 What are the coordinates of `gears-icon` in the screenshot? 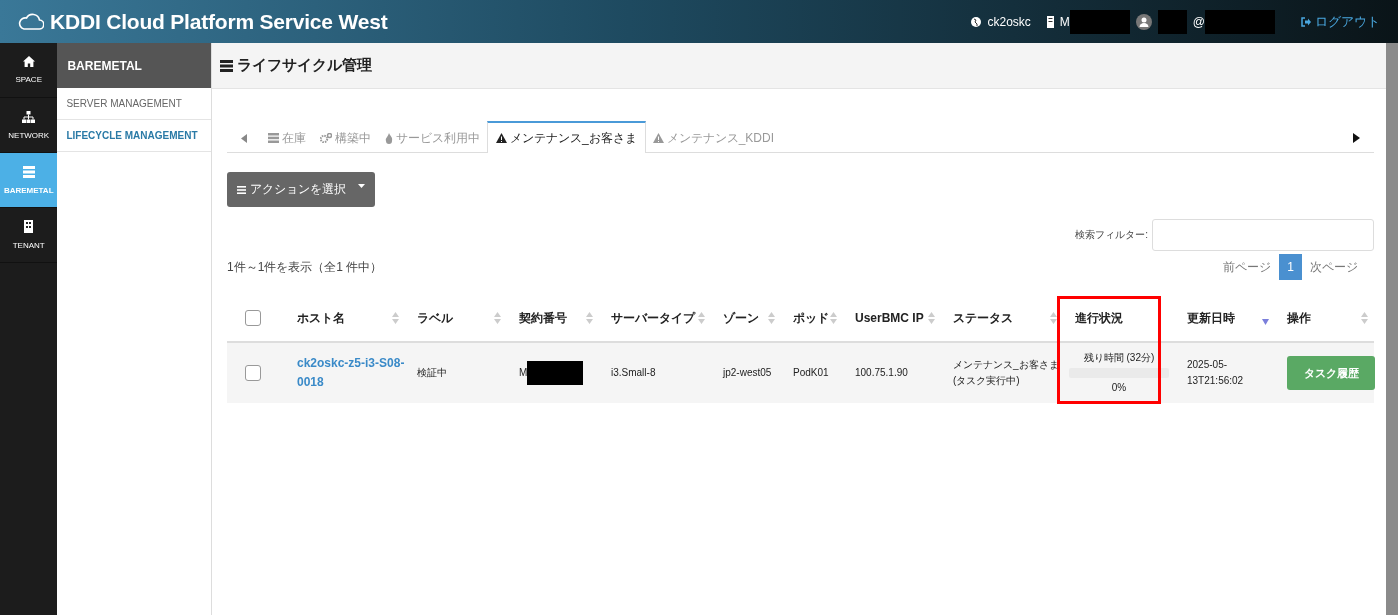 It's located at (326, 138).